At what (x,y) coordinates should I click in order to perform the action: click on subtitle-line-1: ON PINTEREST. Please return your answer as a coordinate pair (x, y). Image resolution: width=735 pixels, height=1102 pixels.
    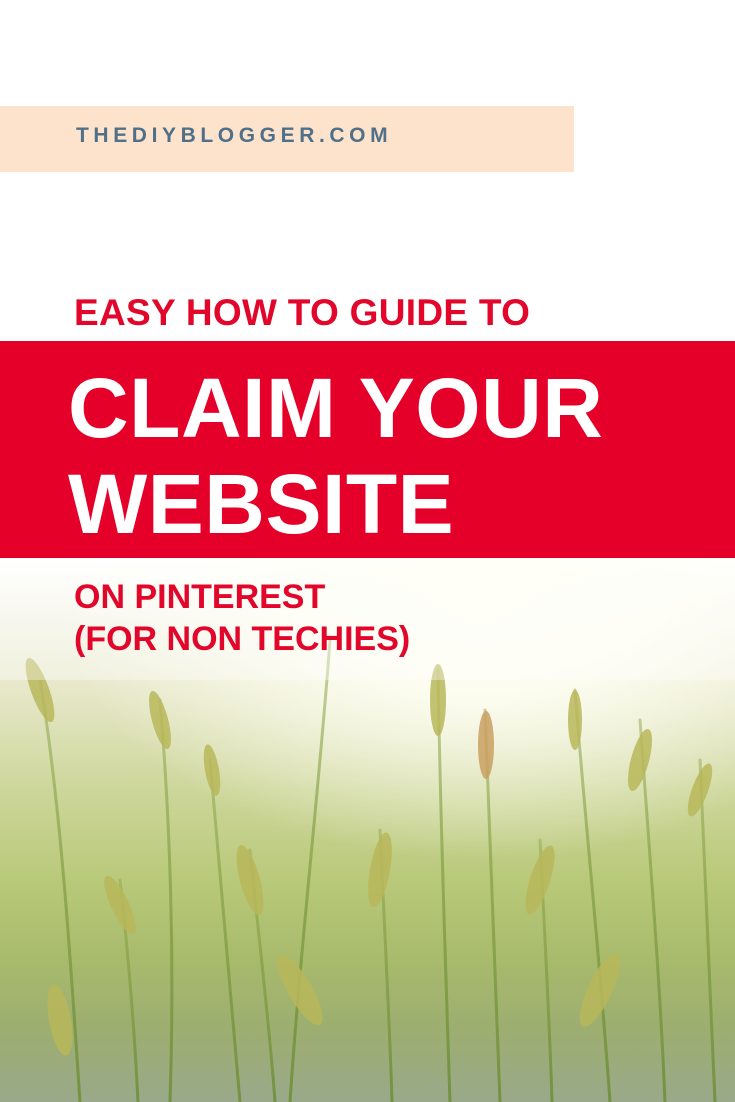
    Looking at the image, I should click on (200, 597).